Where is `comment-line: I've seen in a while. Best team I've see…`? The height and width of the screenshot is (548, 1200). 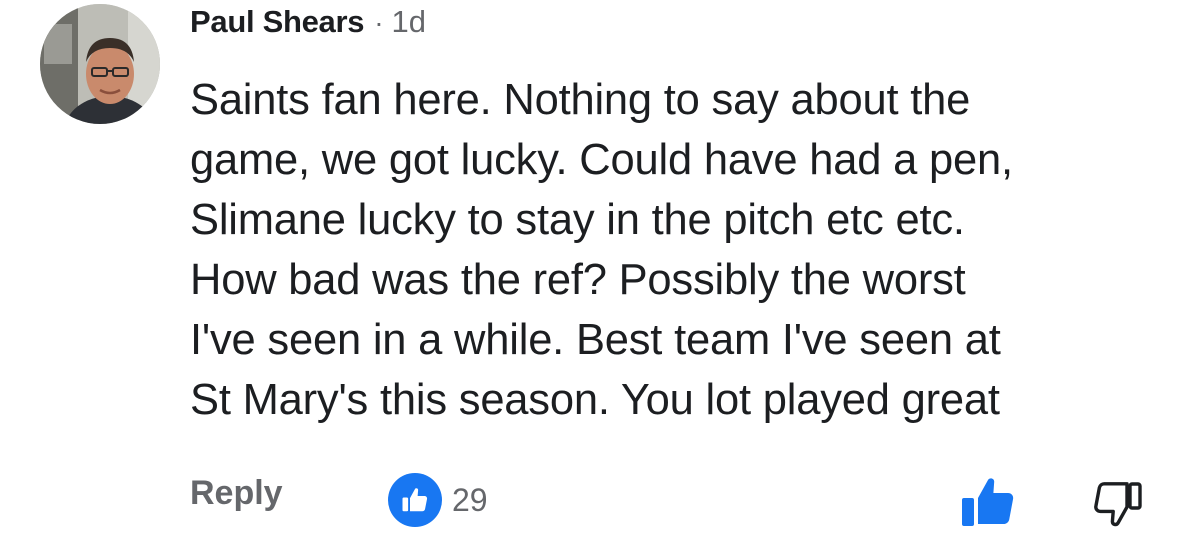 comment-line: I've seen in a while. Best team I've see… is located at coordinates (595, 340).